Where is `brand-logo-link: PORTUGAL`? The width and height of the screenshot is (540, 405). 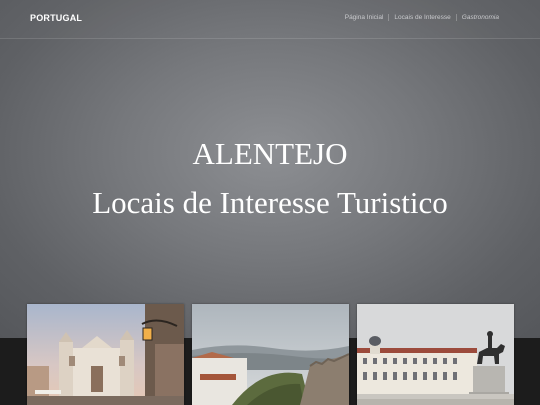 brand-logo-link: PORTUGAL is located at coordinates (56, 18).